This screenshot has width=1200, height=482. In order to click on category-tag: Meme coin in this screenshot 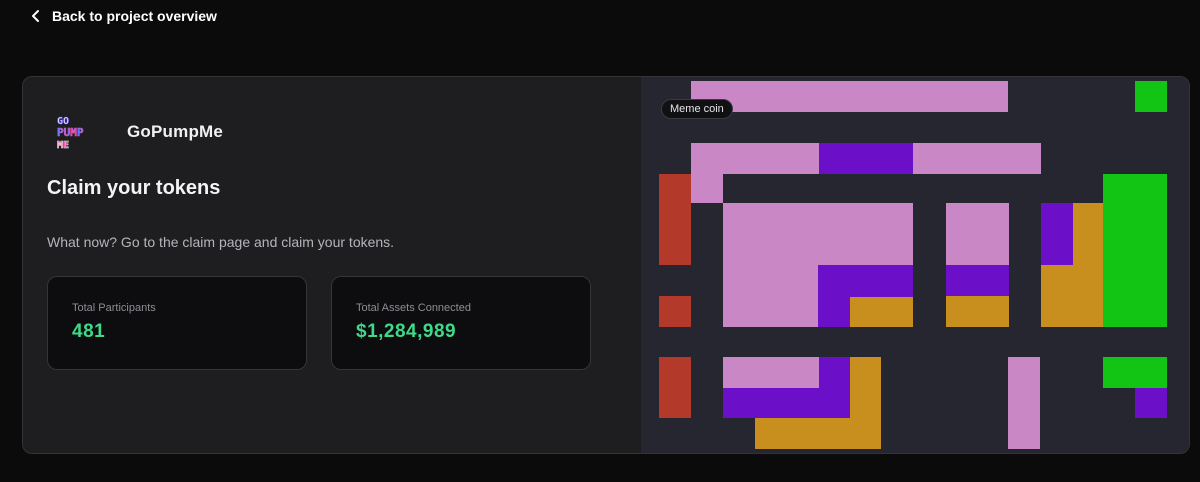, I will do `click(697, 109)`.